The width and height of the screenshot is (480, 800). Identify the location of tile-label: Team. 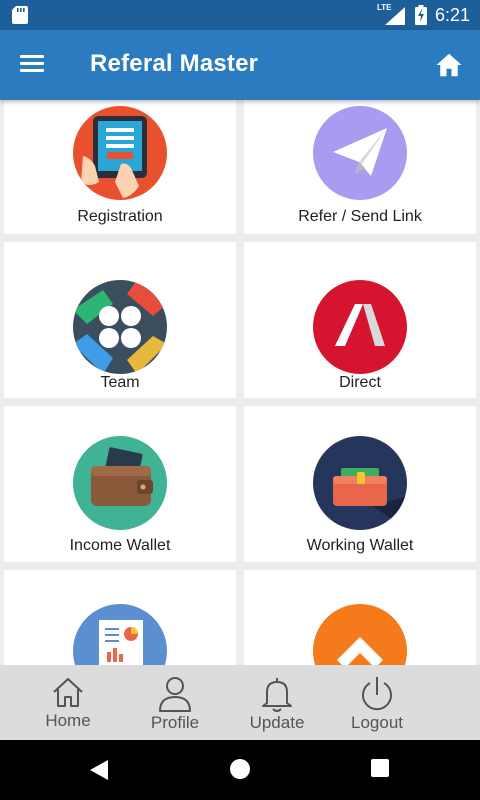
(120, 382).